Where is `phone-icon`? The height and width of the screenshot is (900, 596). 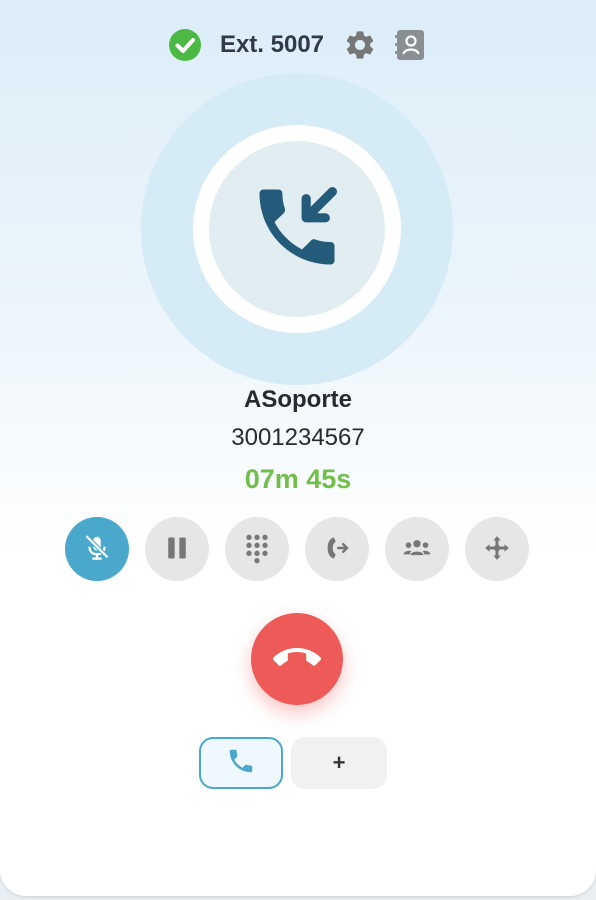 phone-icon is located at coordinates (241, 763).